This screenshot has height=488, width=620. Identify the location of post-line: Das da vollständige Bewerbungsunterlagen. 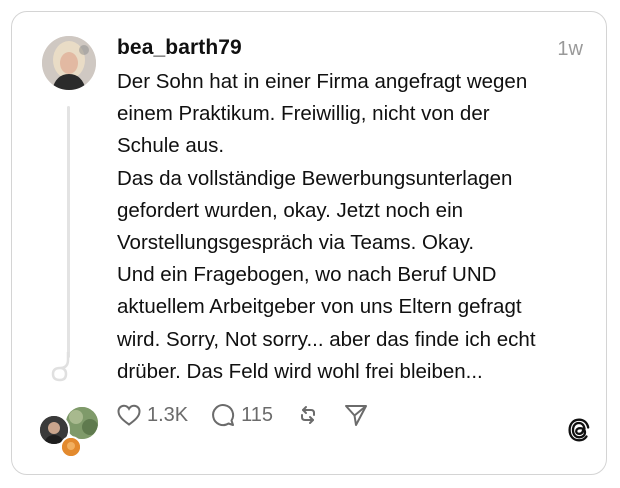
(315, 178).